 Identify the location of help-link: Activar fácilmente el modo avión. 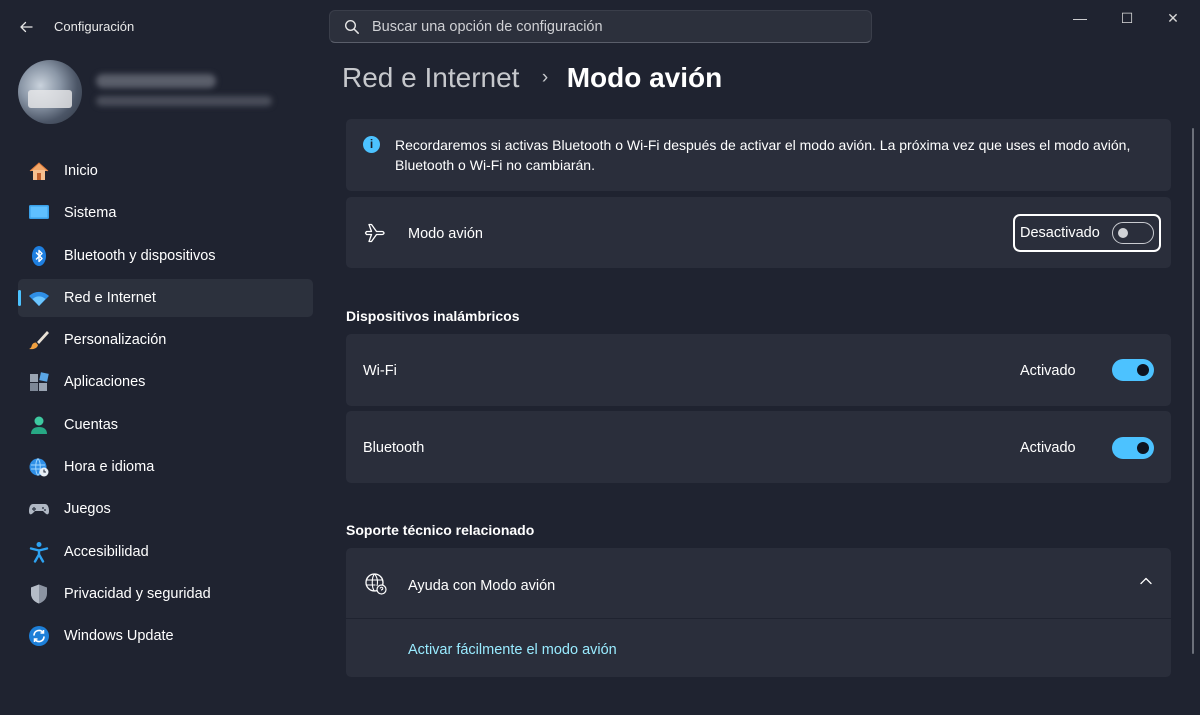
(512, 650).